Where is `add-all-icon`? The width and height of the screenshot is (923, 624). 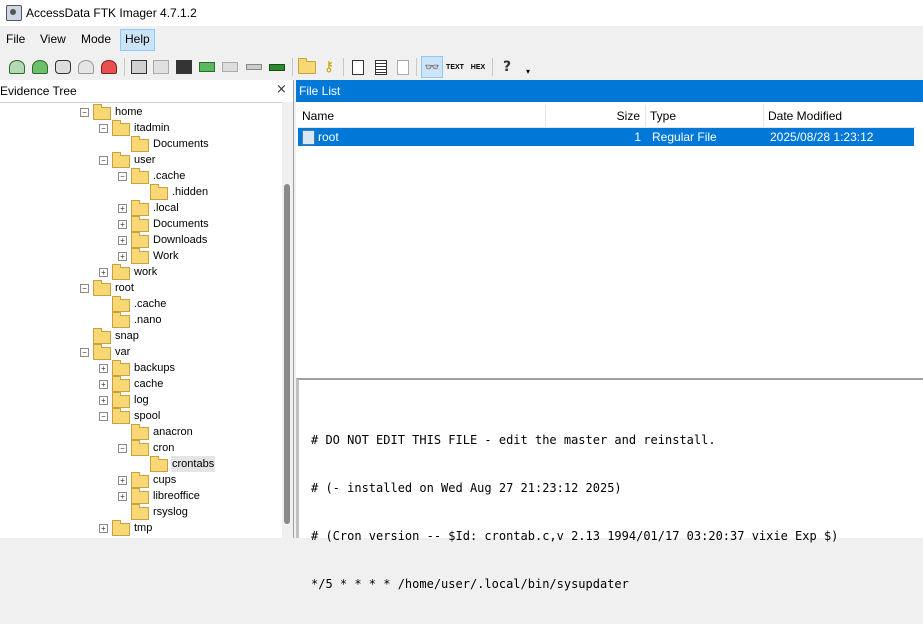 add-all-icon is located at coordinates (40, 67).